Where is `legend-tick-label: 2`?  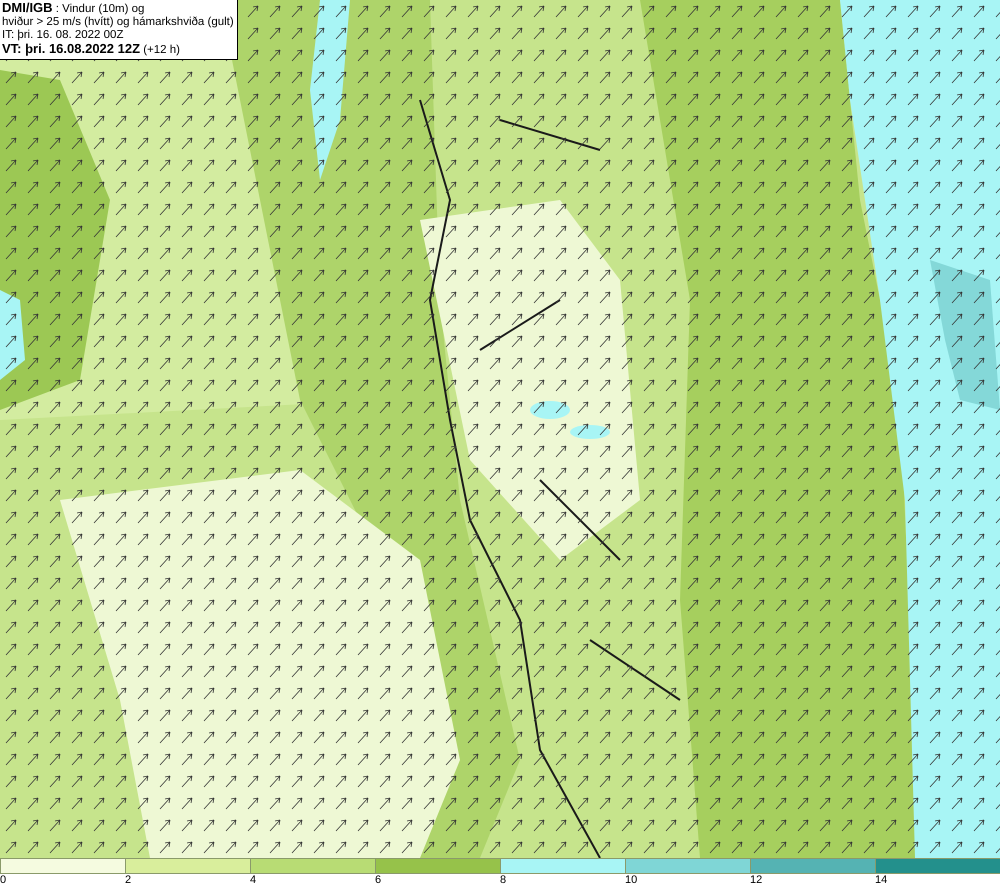 legend-tick-label: 2 is located at coordinates (128, 880).